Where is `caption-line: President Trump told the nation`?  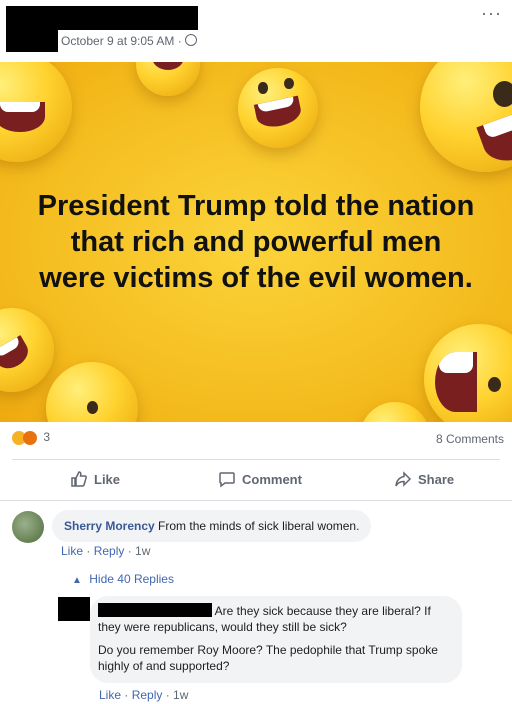
caption-line: President Trump told the nation is located at coordinates (256, 206).